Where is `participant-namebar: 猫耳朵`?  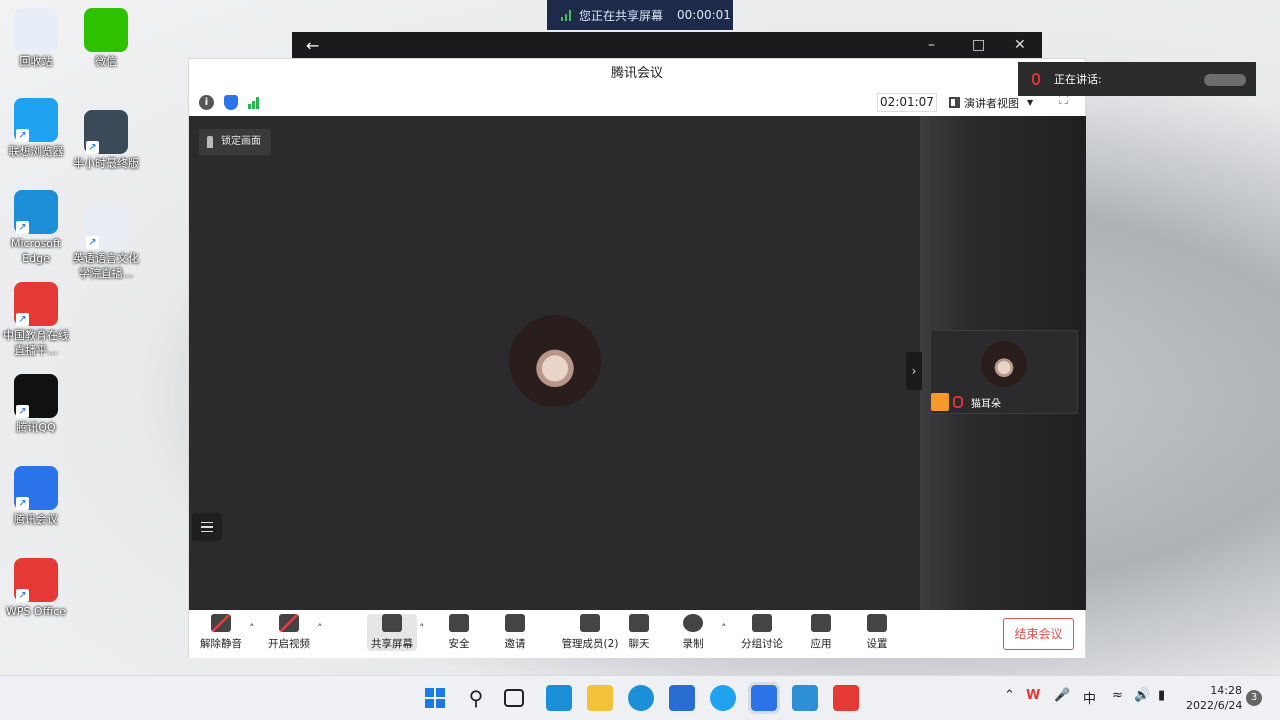
participant-namebar: 猫耳朵 is located at coordinates (966, 402).